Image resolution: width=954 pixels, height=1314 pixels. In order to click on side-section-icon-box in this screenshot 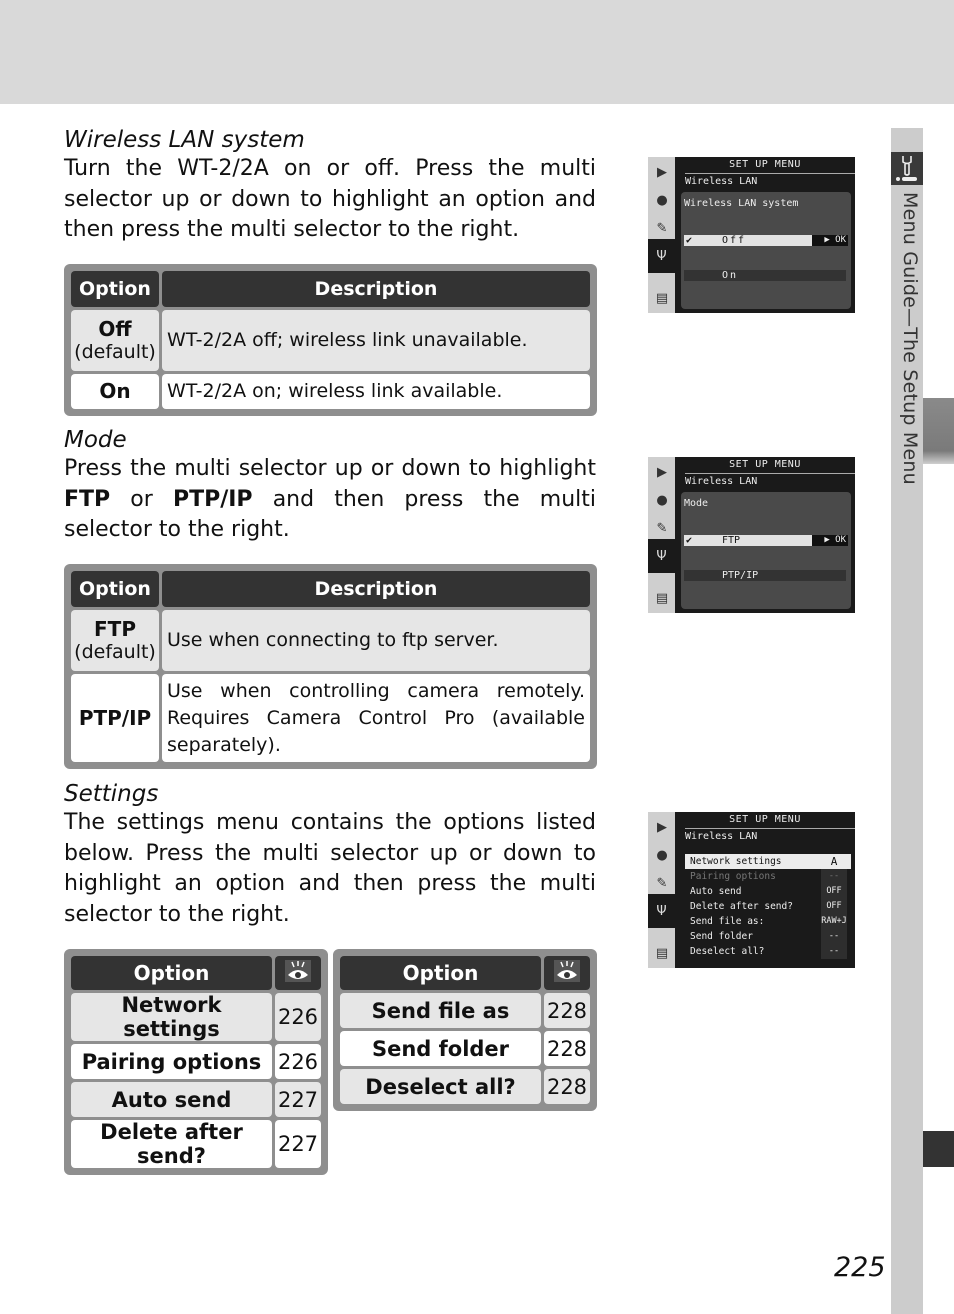, I will do `click(907, 168)`.